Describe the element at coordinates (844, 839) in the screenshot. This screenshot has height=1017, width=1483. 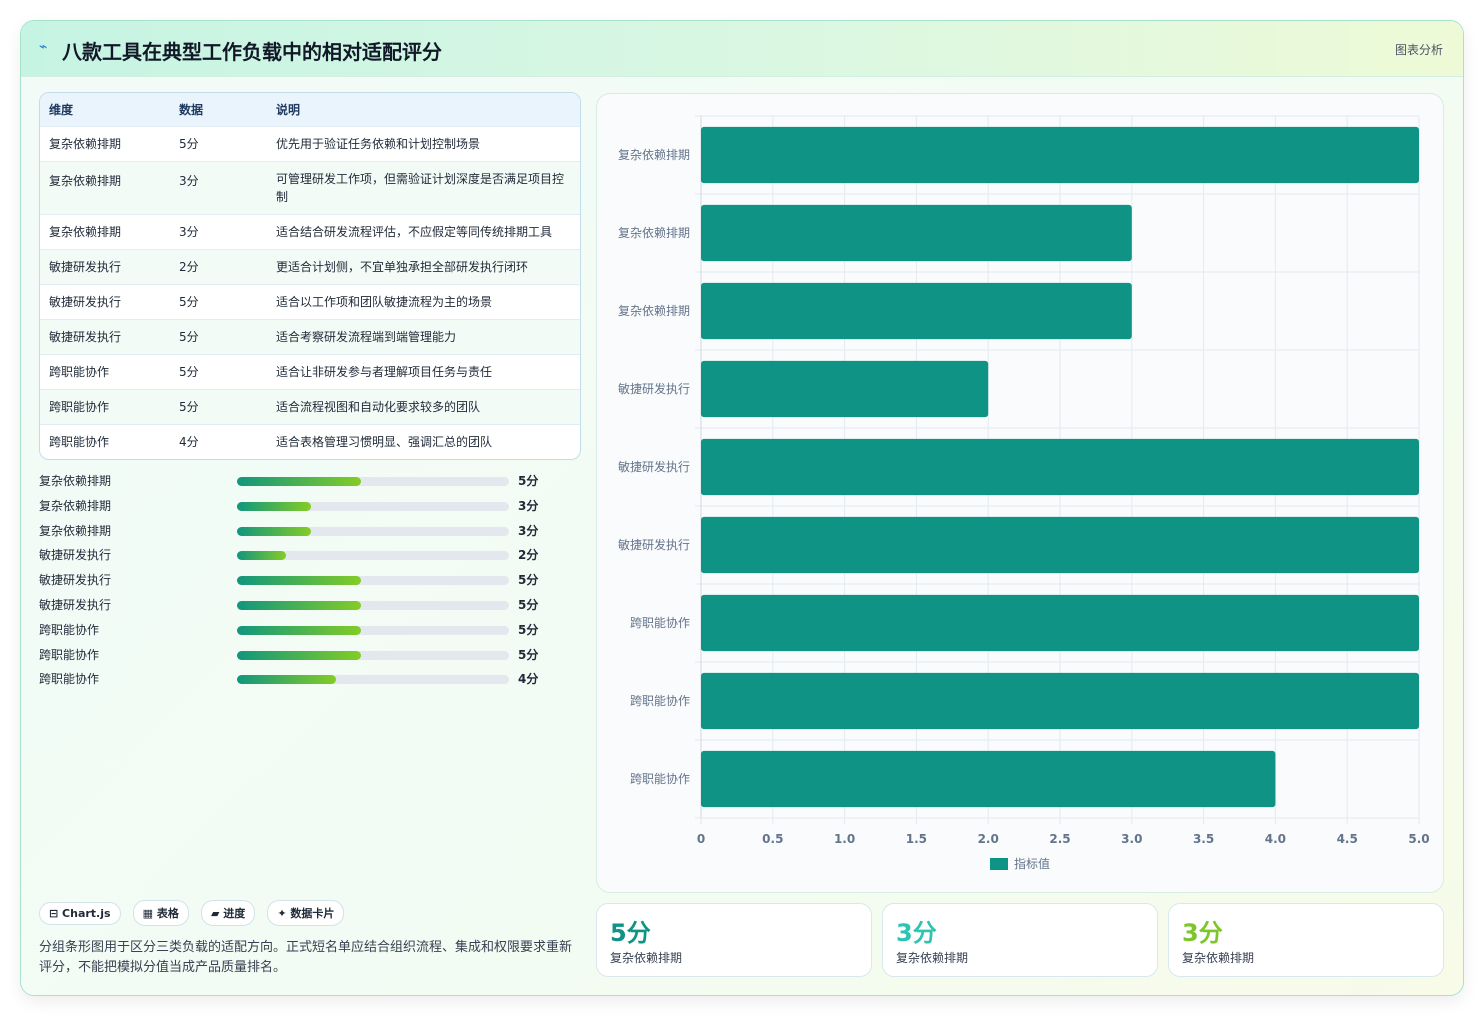
I see `x-tick-label: 1.0` at that location.